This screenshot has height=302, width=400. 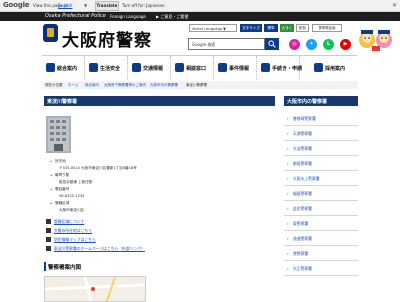 I want to click on chat-icon, so click(x=179, y=67).